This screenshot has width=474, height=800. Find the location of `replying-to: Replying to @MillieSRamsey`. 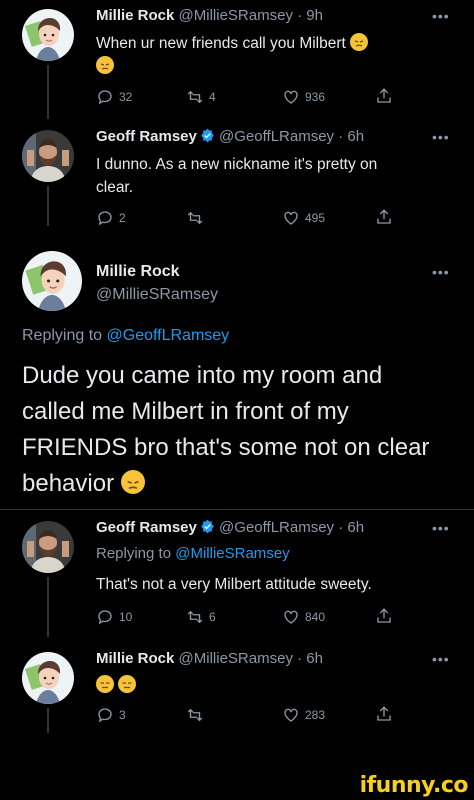

replying-to: Replying to @MillieSRamsey is located at coordinates (193, 553).